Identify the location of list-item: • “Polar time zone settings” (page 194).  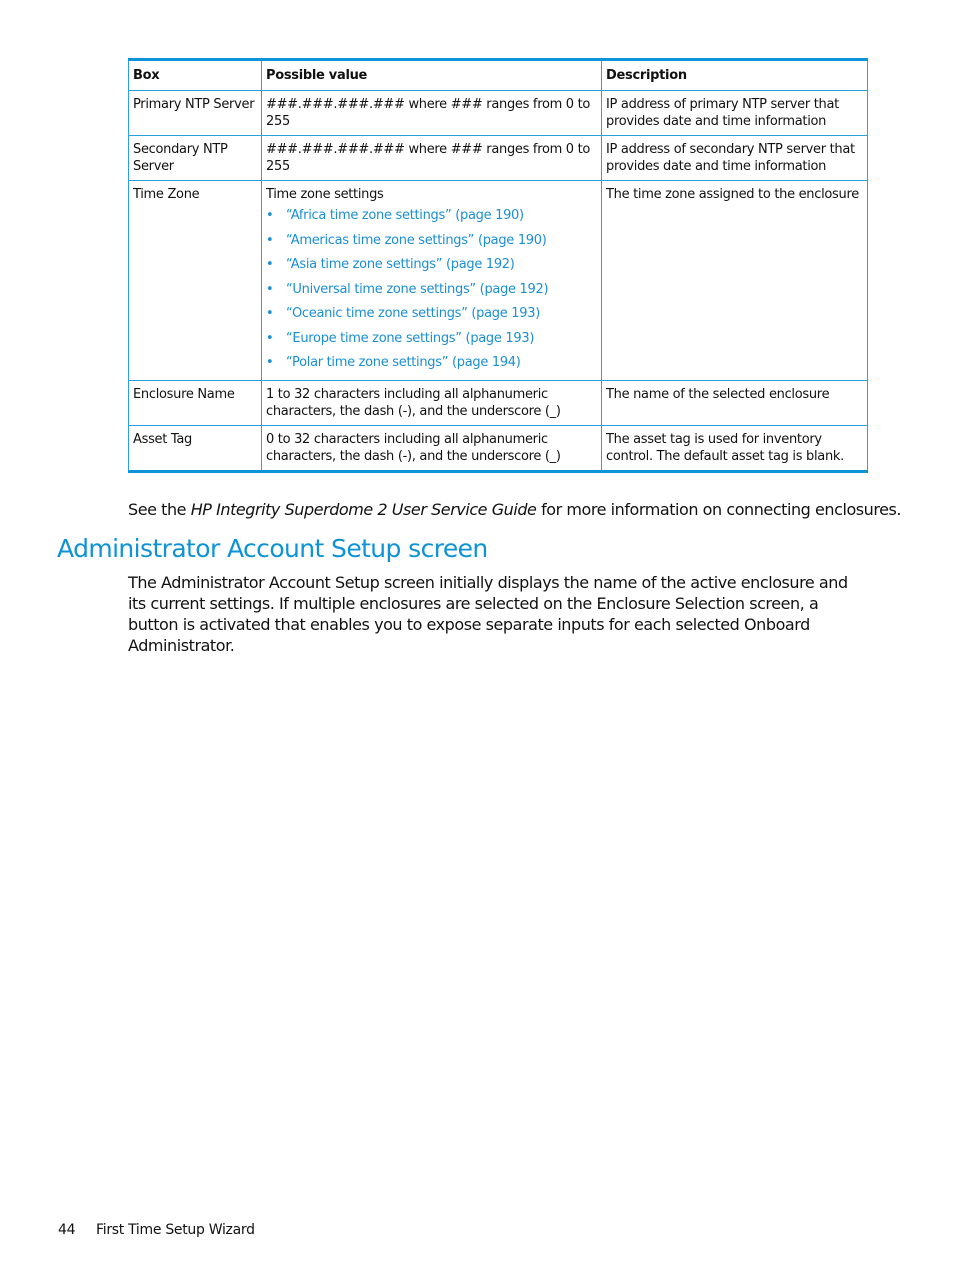
(431, 362).